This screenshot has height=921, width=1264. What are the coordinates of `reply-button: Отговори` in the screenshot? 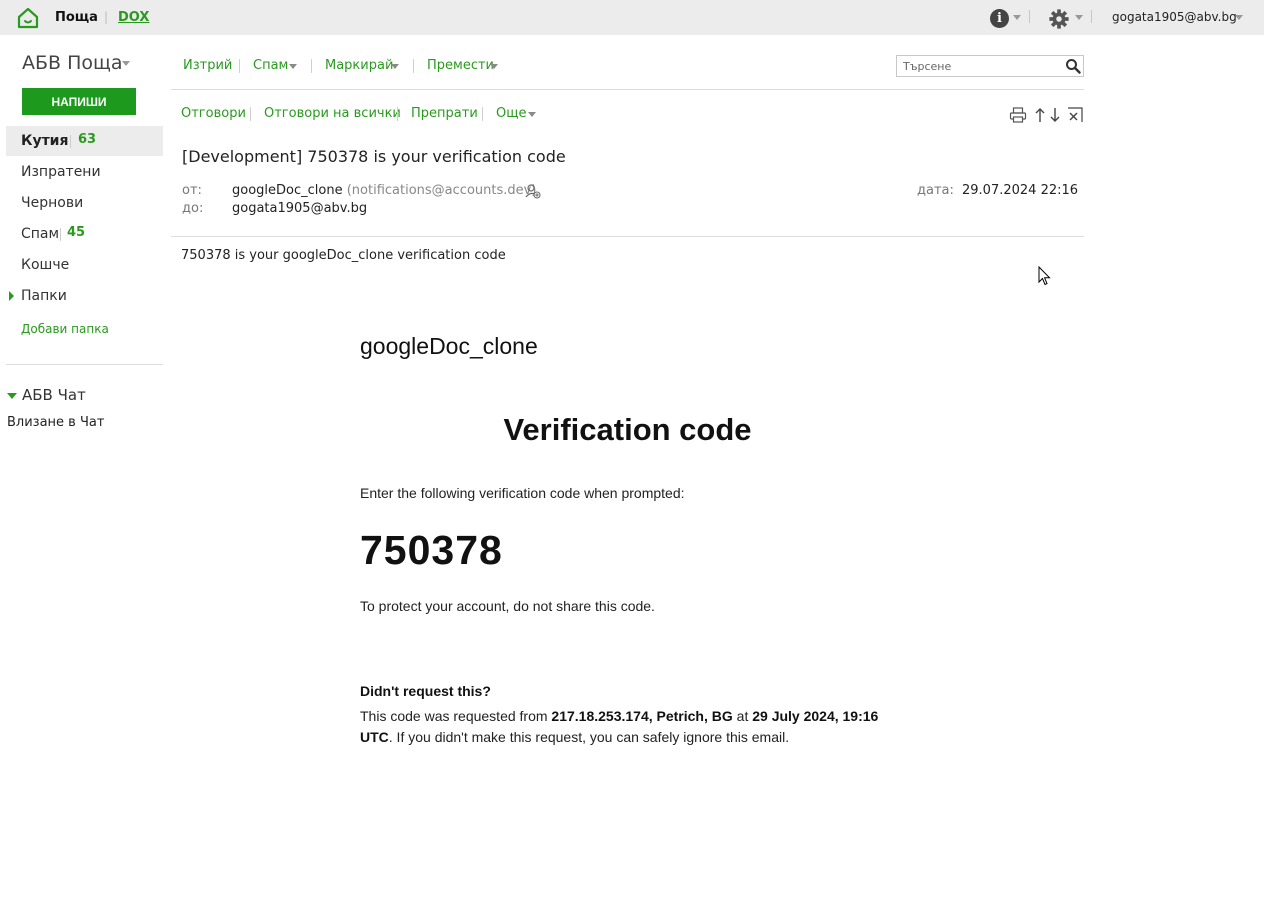 It's located at (213, 113).